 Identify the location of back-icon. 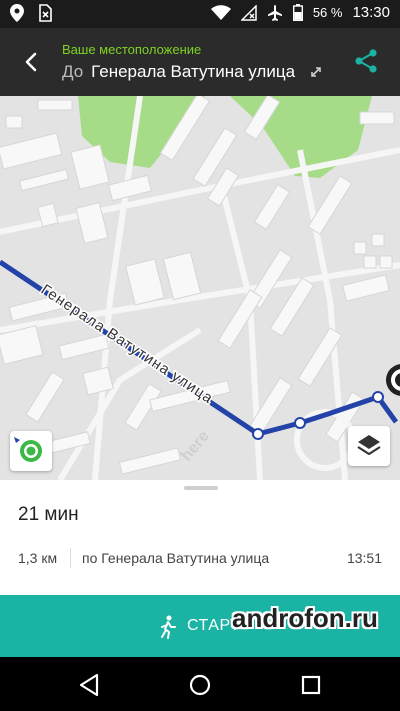
(90, 685).